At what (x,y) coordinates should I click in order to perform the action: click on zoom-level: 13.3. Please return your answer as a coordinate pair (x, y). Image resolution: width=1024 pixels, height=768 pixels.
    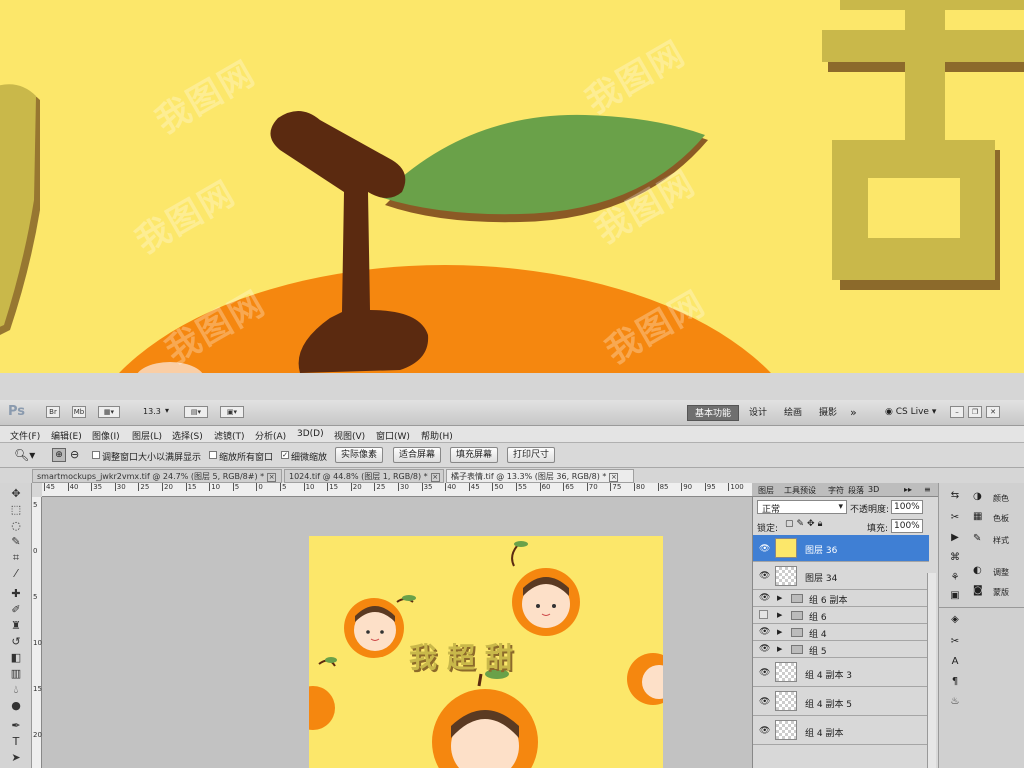
    Looking at the image, I should click on (152, 411).